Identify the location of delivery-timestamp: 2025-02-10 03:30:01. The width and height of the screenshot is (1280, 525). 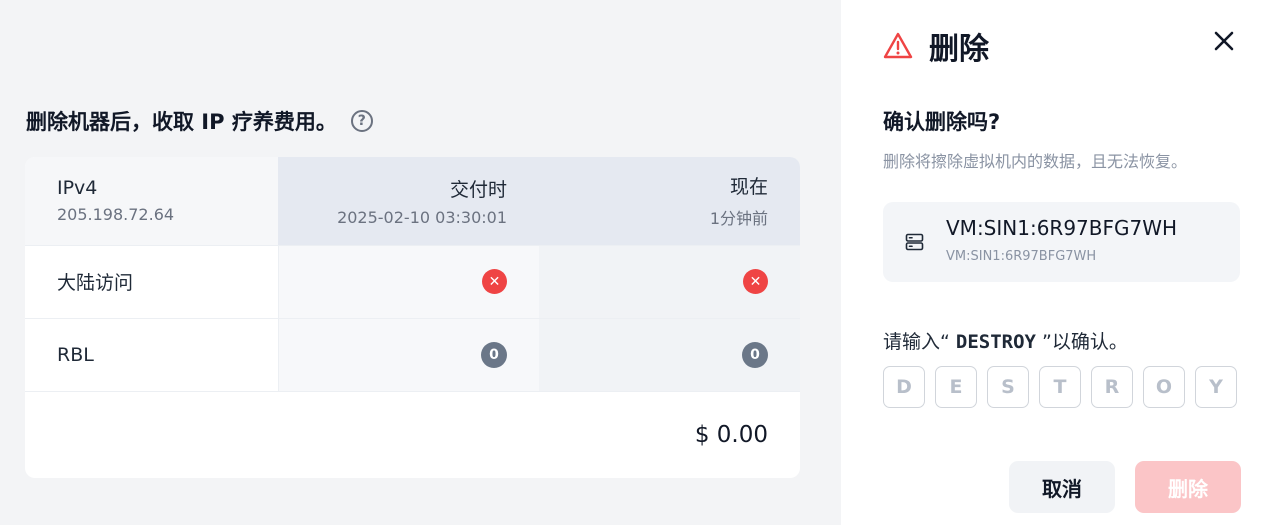
(422, 217).